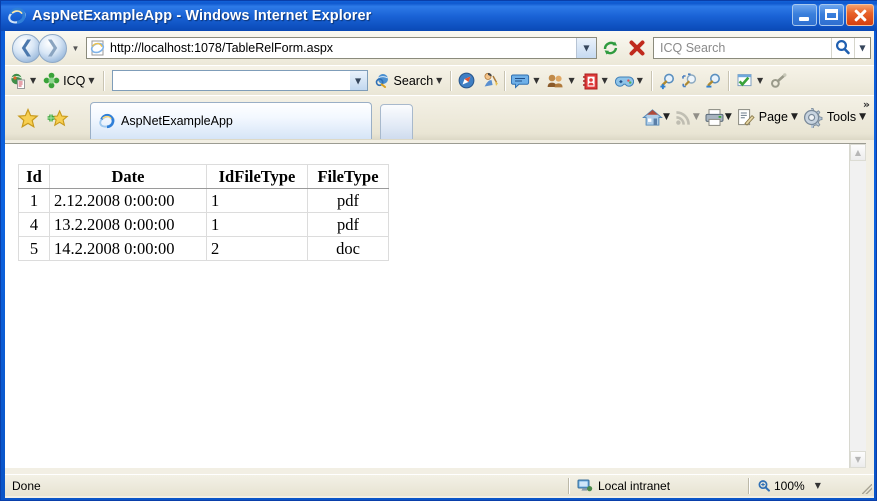  Describe the element at coordinates (773, 117) in the screenshot. I see `page-menu-label: Page` at that location.